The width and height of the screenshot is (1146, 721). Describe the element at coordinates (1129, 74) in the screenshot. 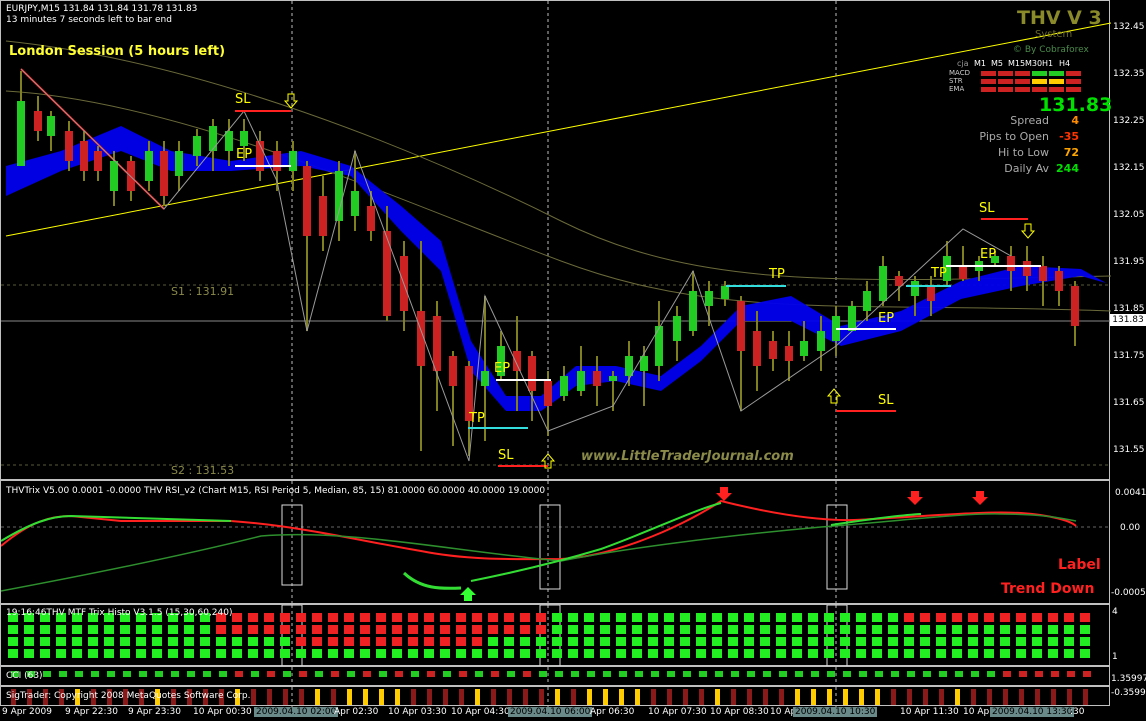

I see `price-scale-label: 132.35` at that location.